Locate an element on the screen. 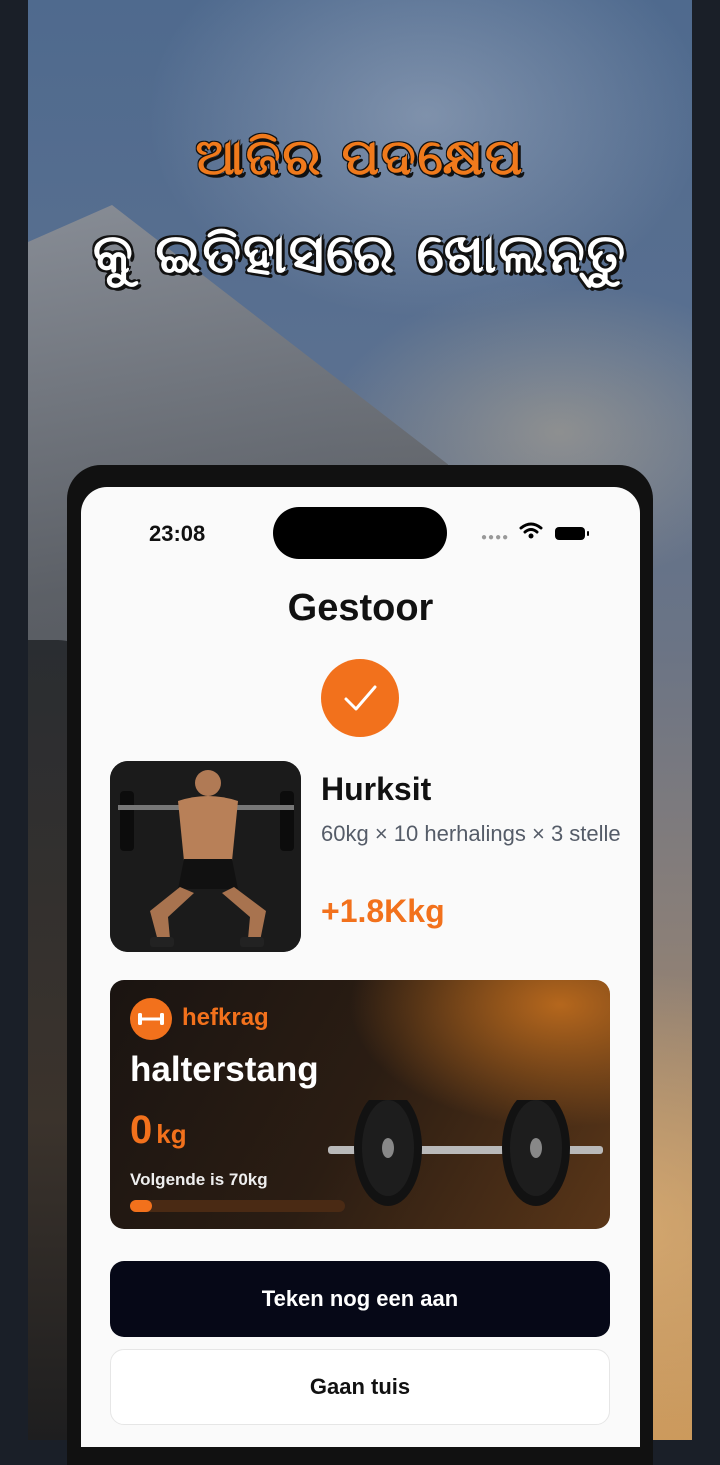 The width and height of the screenshot is (720, 1465). card-tag: hefkrag is located at coordinates (225, 1017).